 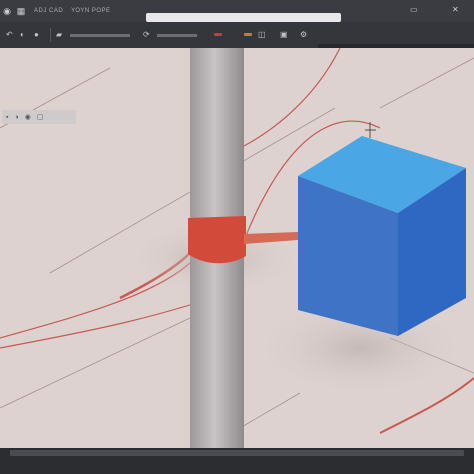 I want to click on view-controls: ▪ ◑ ◉ ▢, so click(x=39, y=117).